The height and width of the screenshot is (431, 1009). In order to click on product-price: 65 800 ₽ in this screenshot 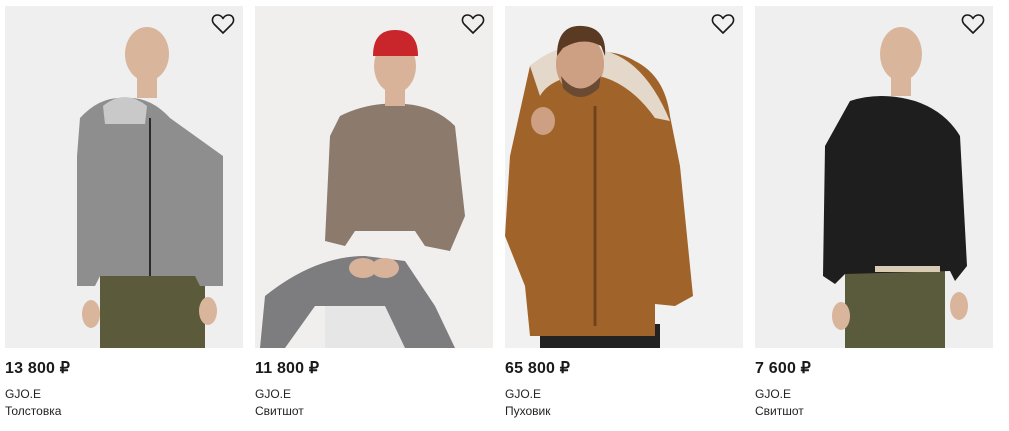, I will do `click(538, 368)`.